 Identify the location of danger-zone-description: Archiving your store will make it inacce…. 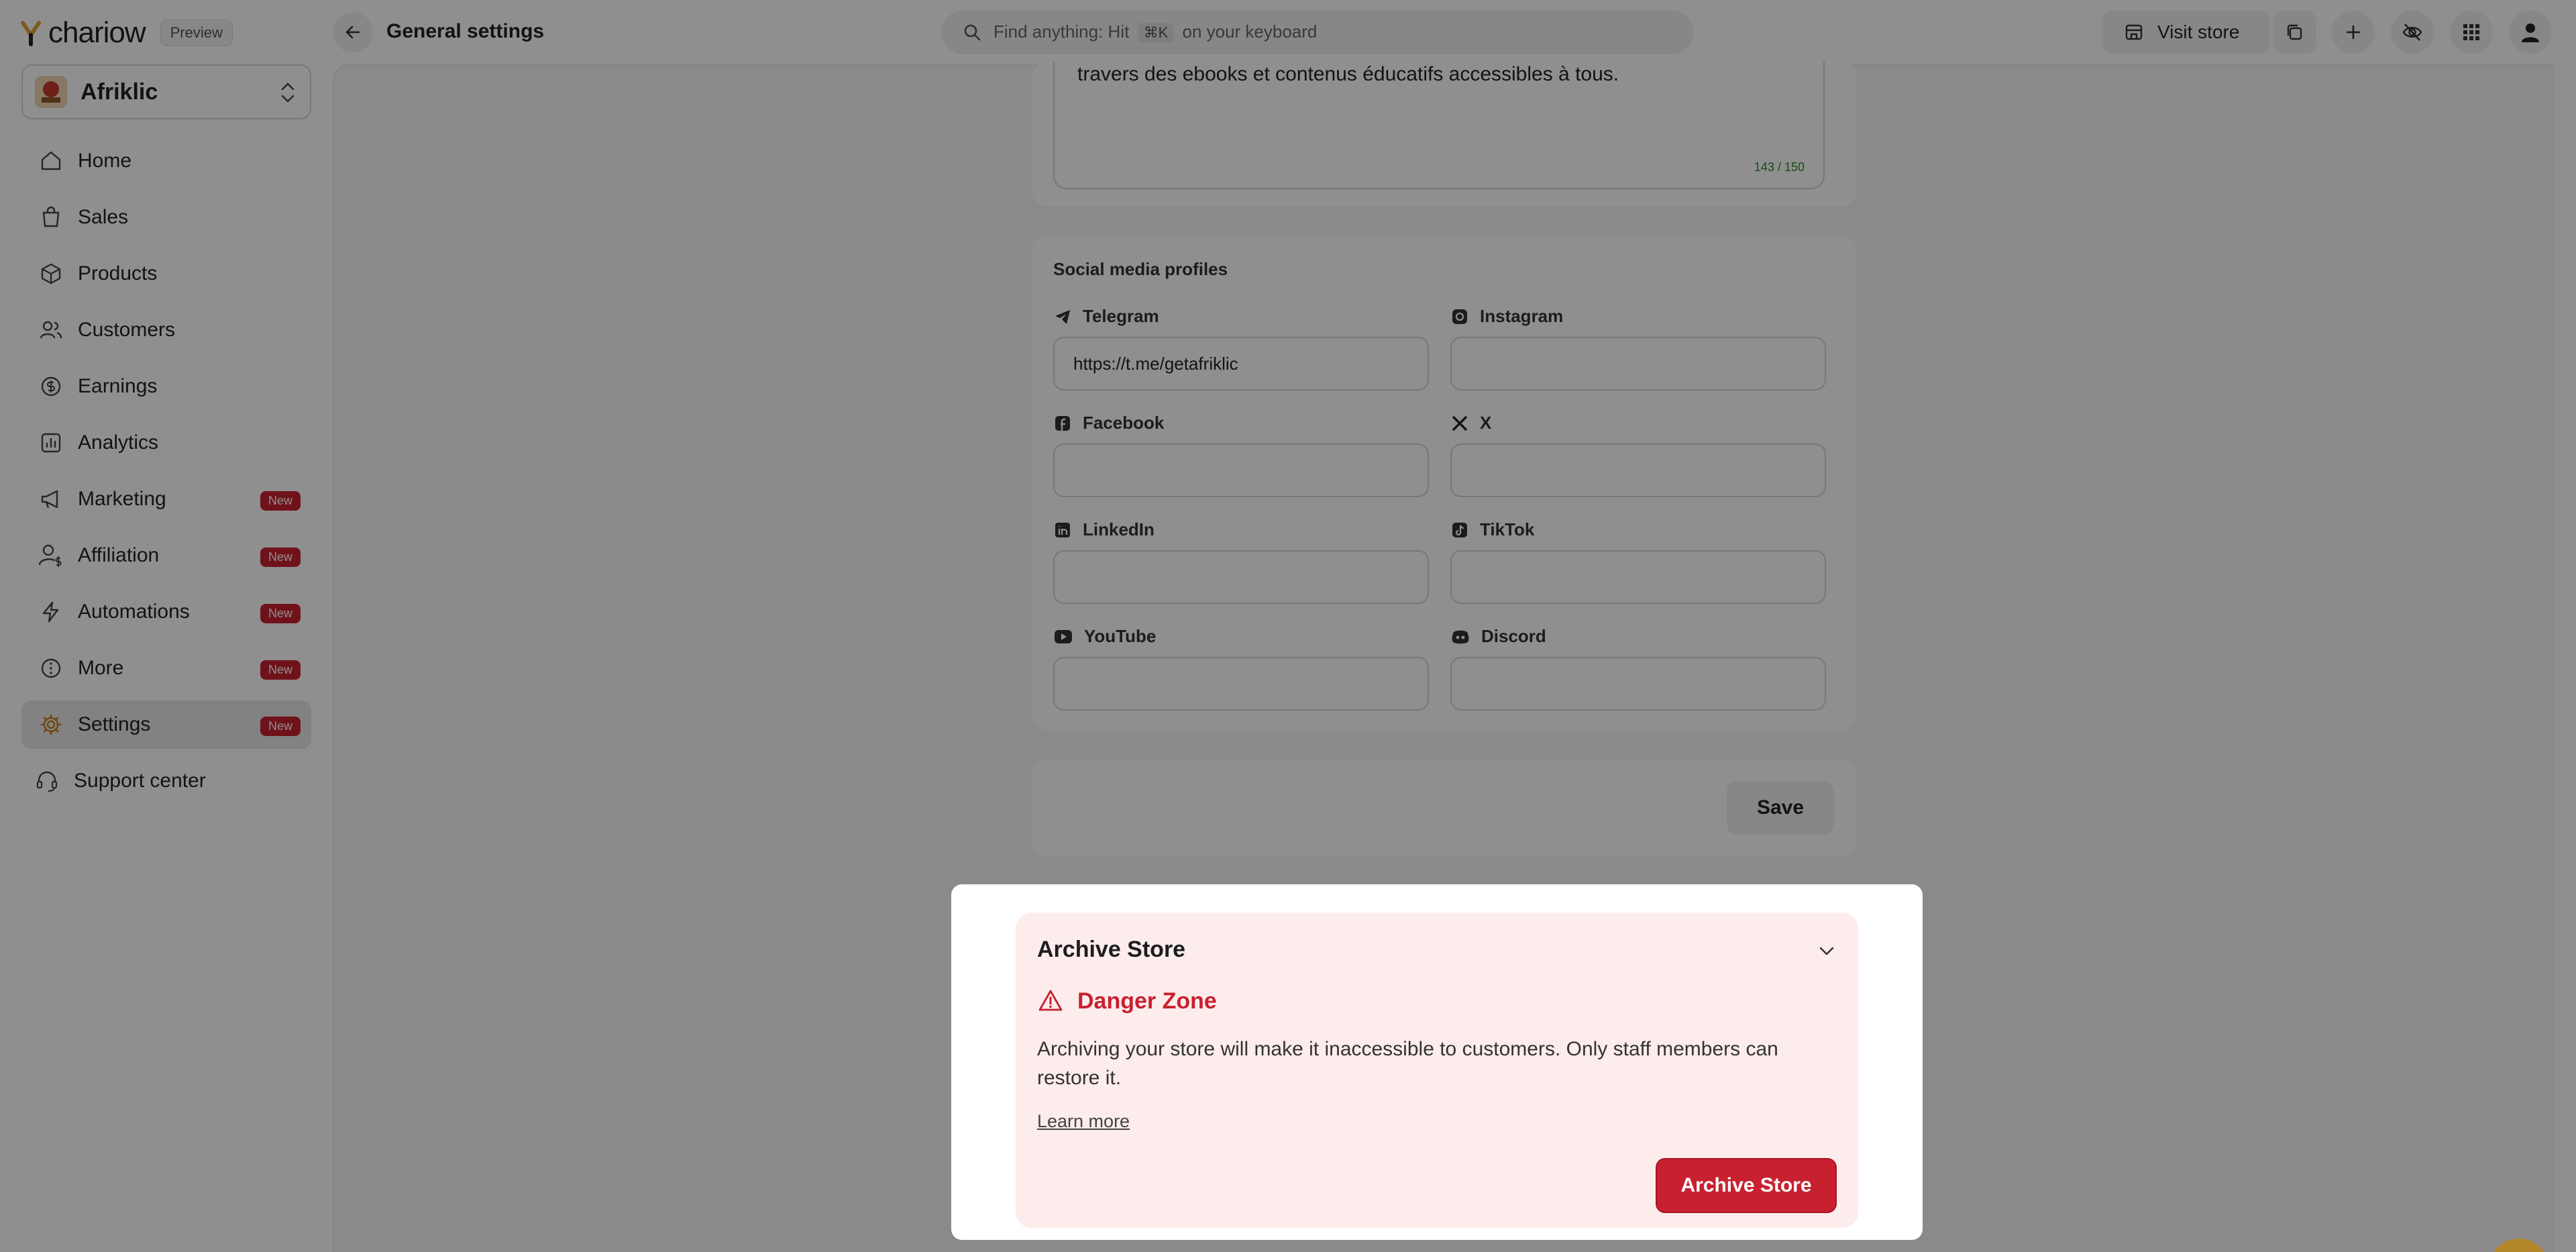
(1407, 1063).